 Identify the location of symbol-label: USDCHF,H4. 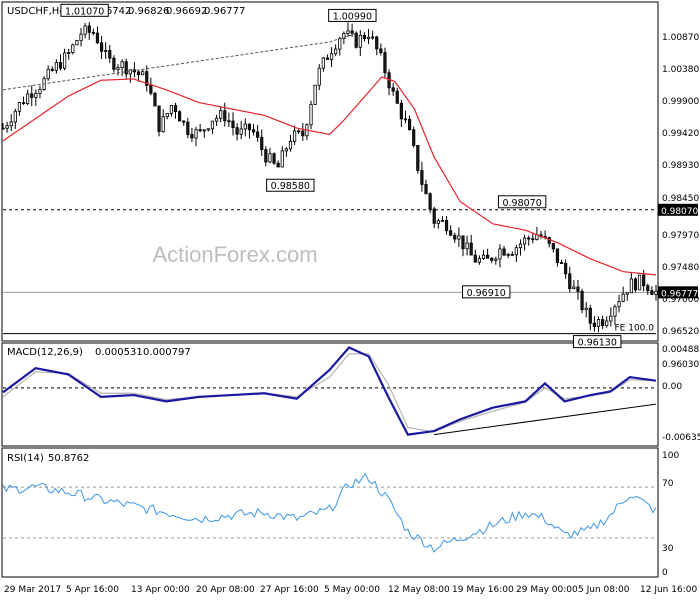
(36, 11).